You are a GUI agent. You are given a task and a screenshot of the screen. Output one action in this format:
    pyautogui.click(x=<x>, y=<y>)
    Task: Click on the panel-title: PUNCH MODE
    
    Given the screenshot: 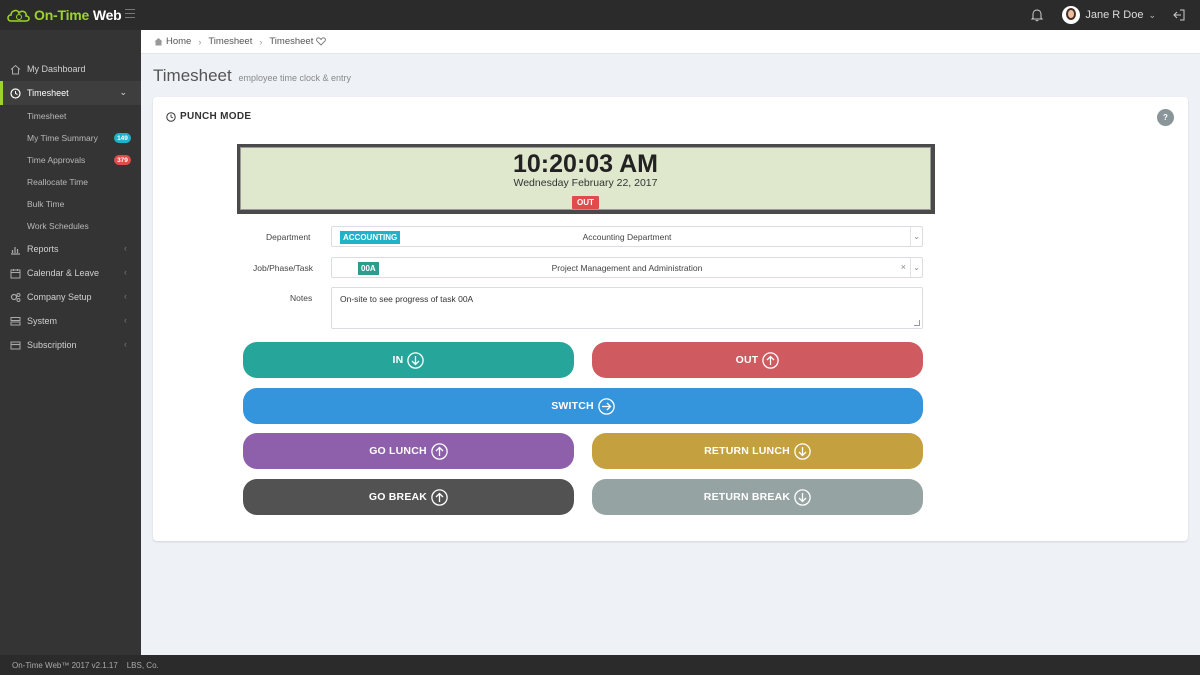 What is the action you would take?
    pyautogui.click(x=216, y=116)
    